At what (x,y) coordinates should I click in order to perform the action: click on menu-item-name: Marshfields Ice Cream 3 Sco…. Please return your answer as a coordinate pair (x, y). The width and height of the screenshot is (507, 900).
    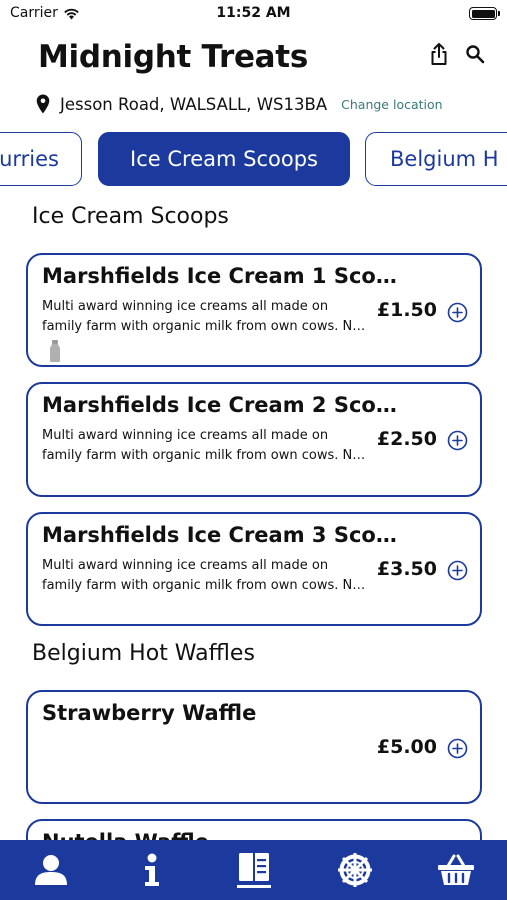
    Looking at the image, I should click on (219, 535).